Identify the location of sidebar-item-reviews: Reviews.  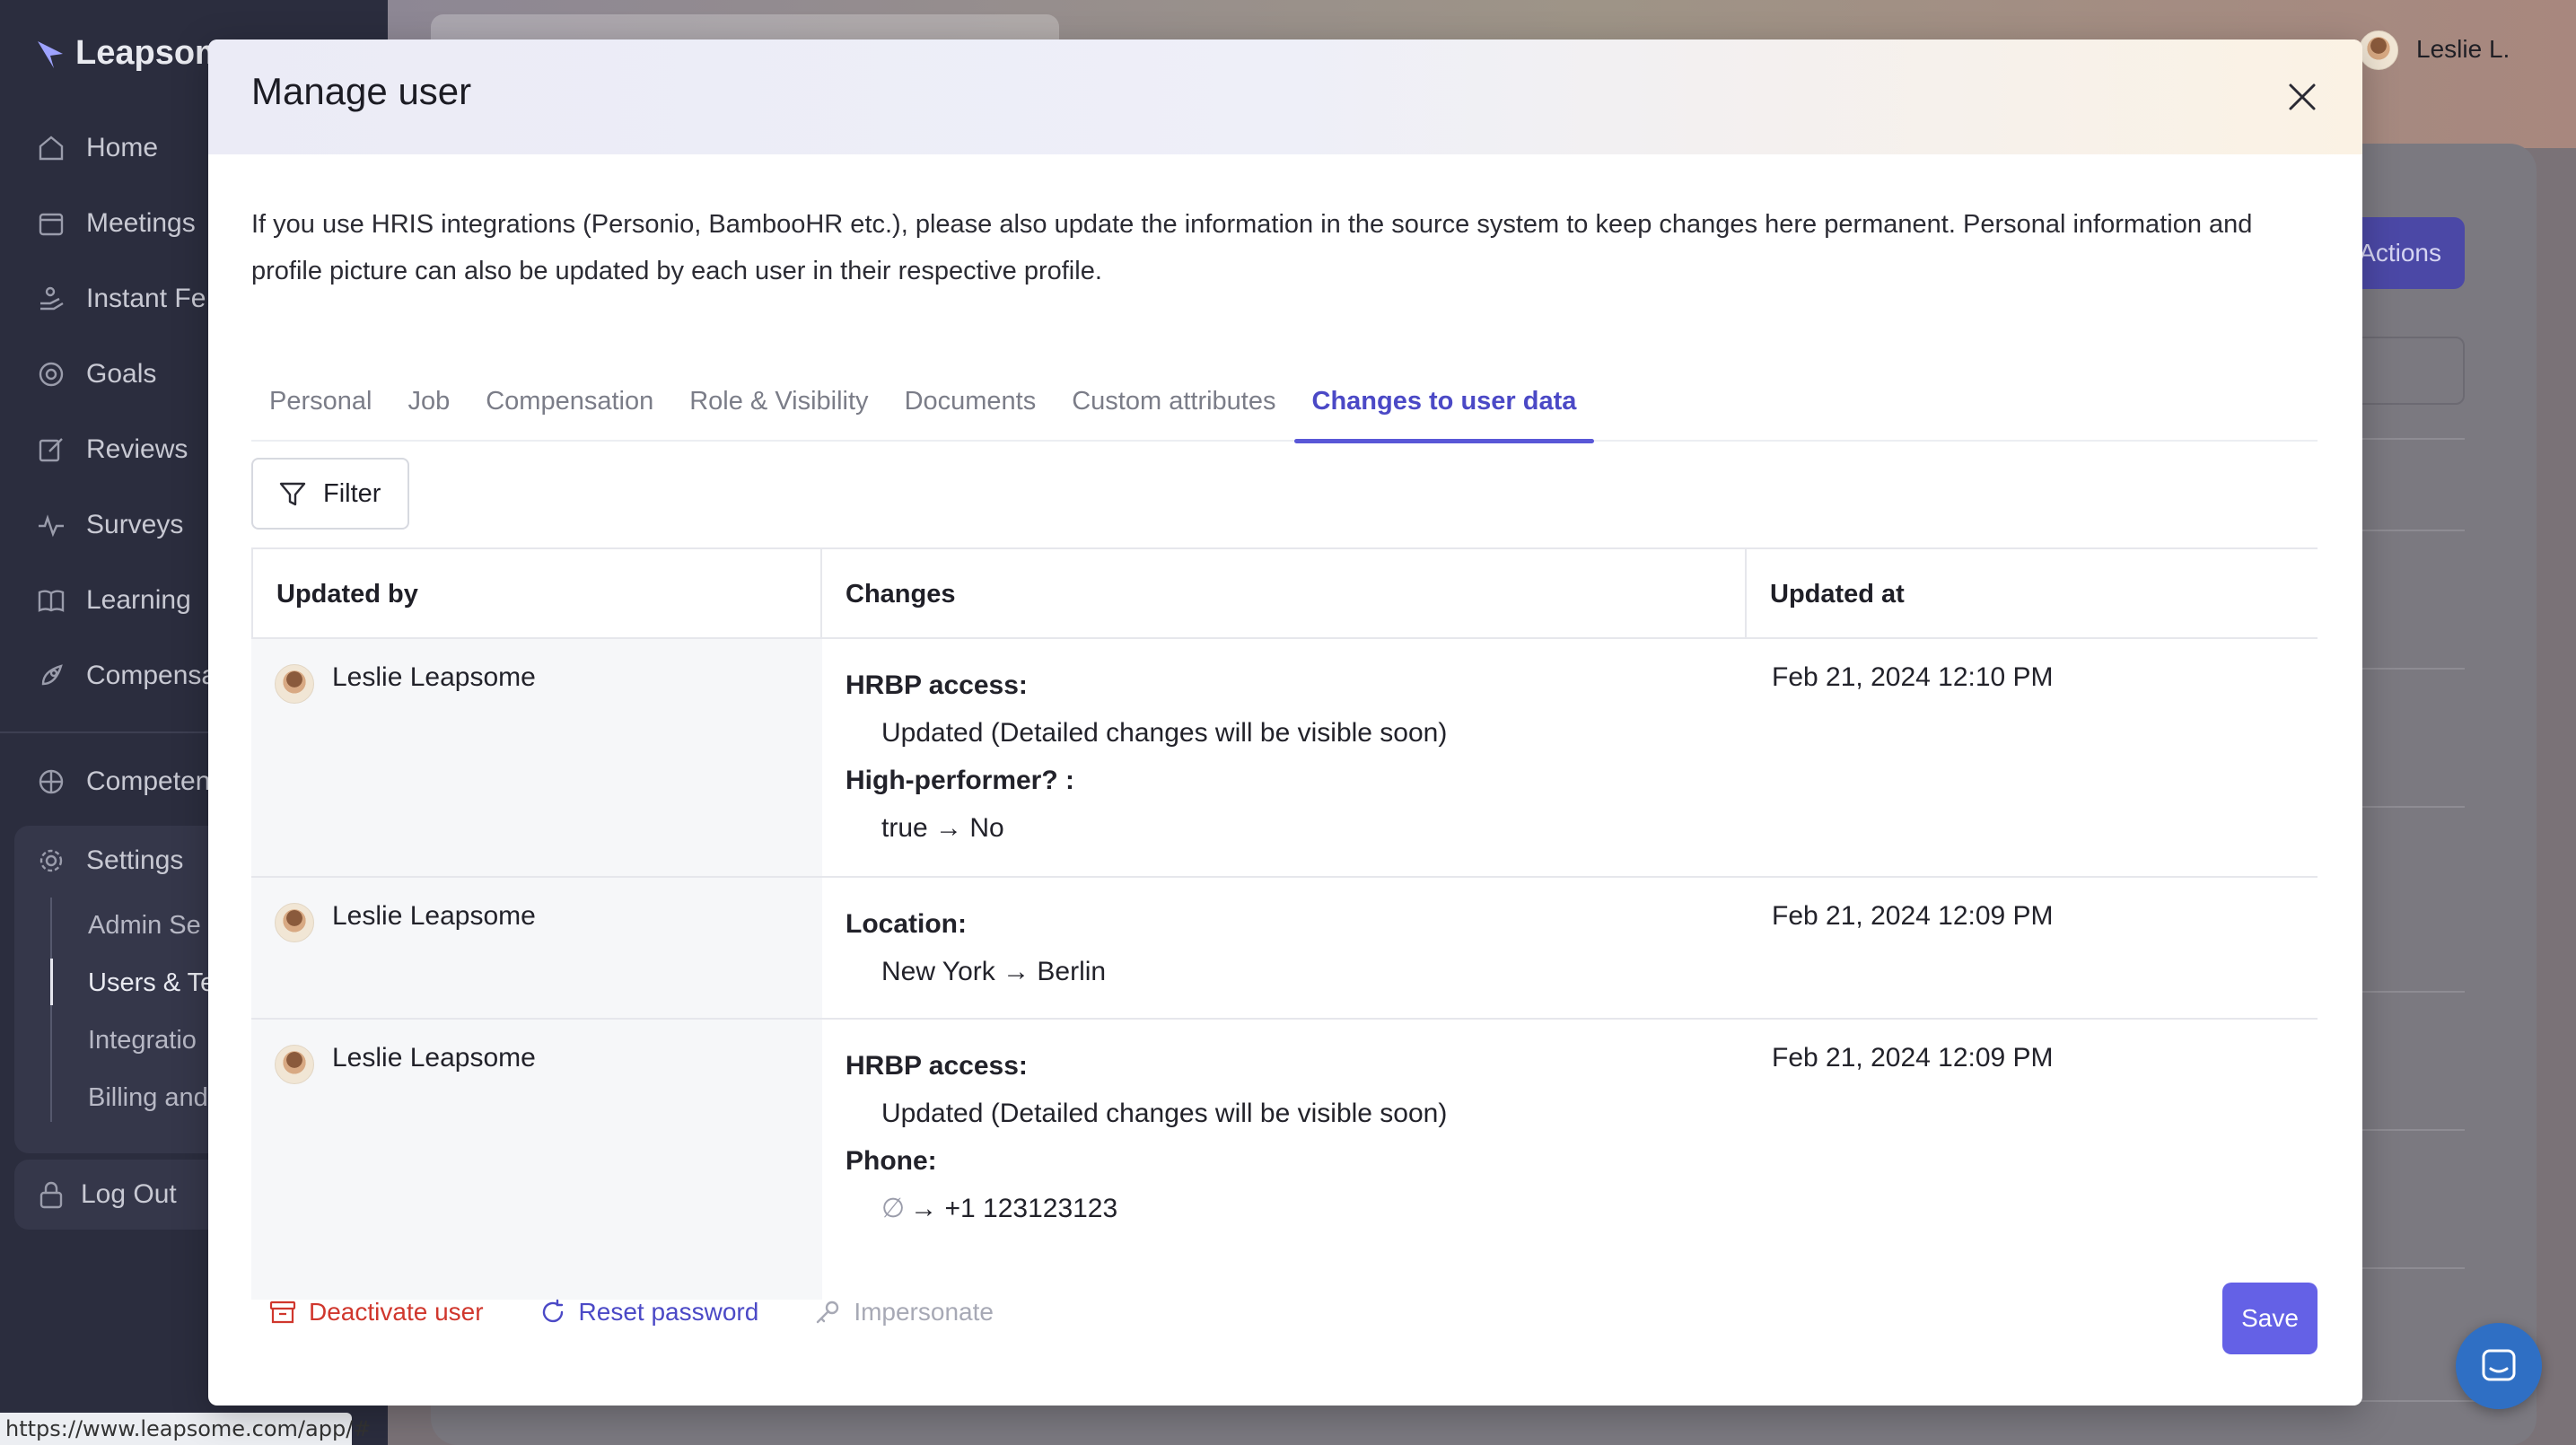
(112, 449).